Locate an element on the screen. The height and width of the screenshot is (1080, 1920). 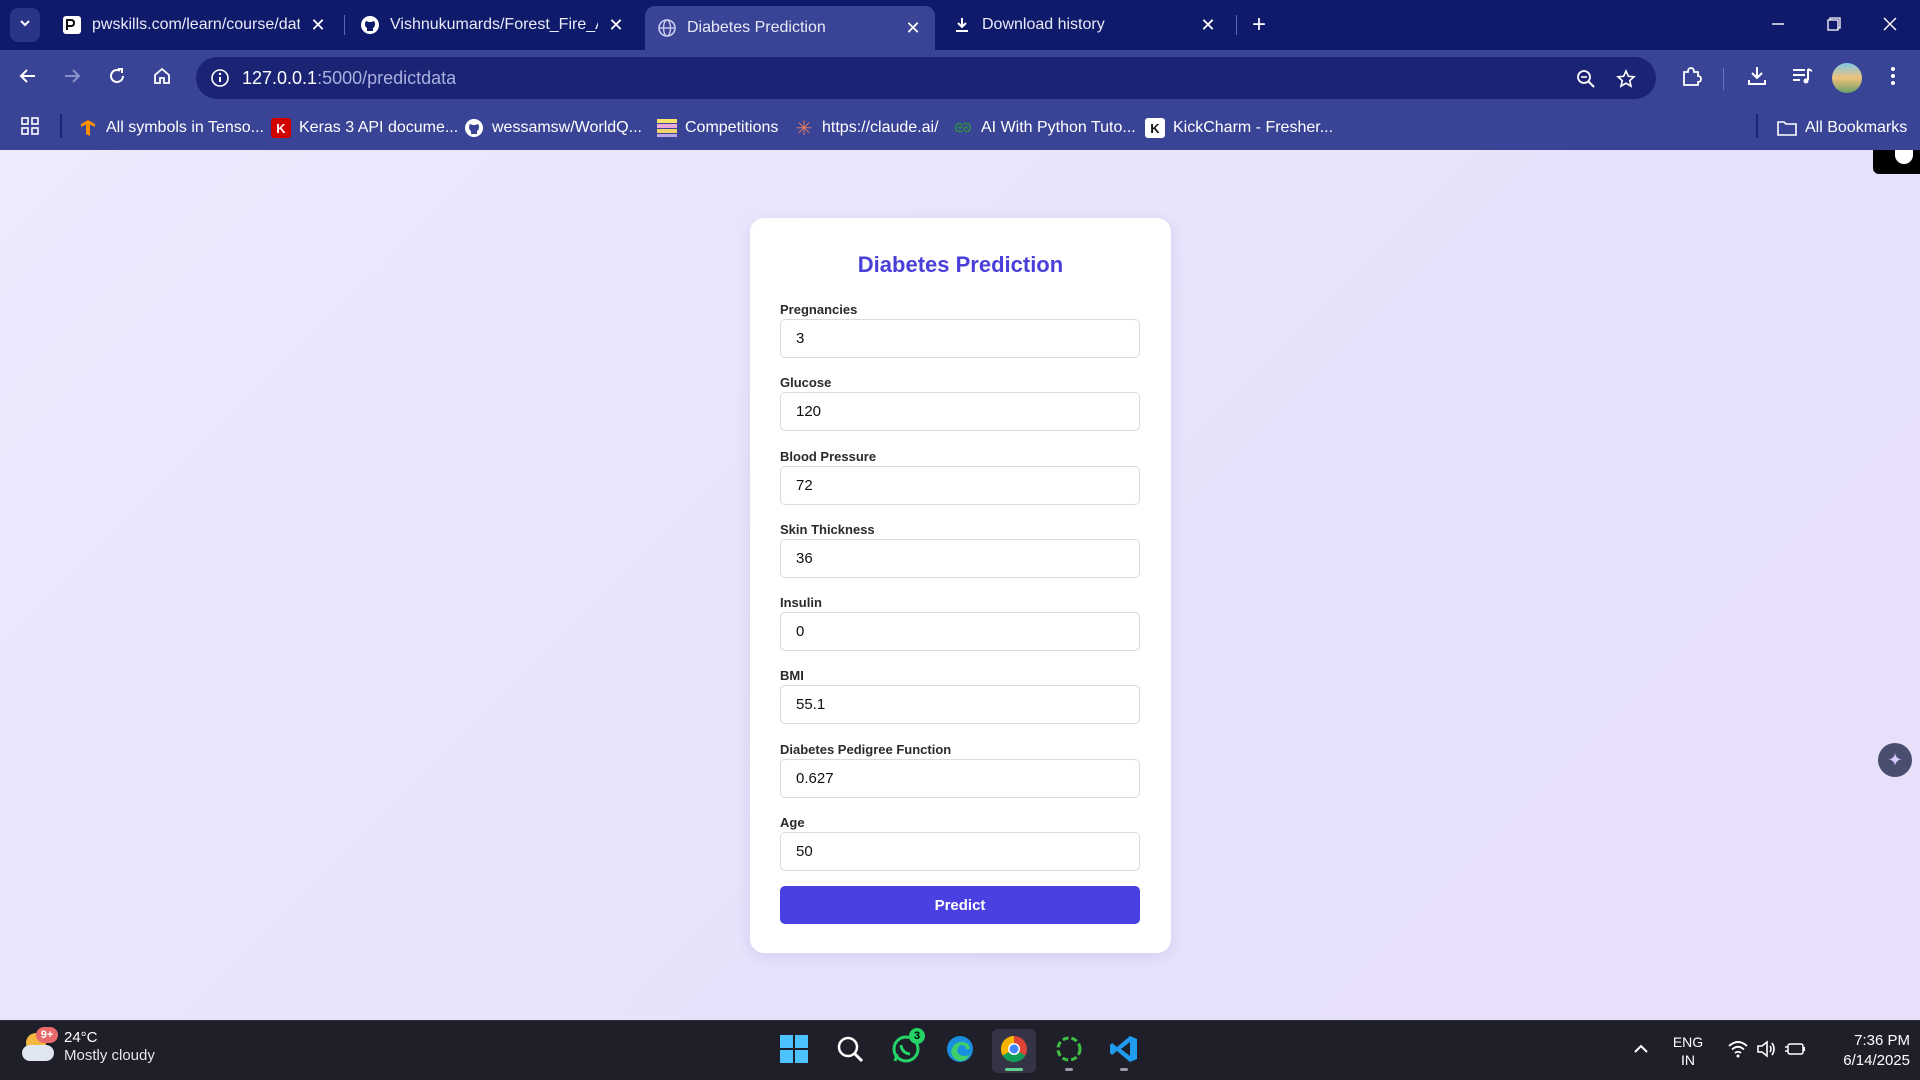
close-window-button is located at coordinates (1890, 25).